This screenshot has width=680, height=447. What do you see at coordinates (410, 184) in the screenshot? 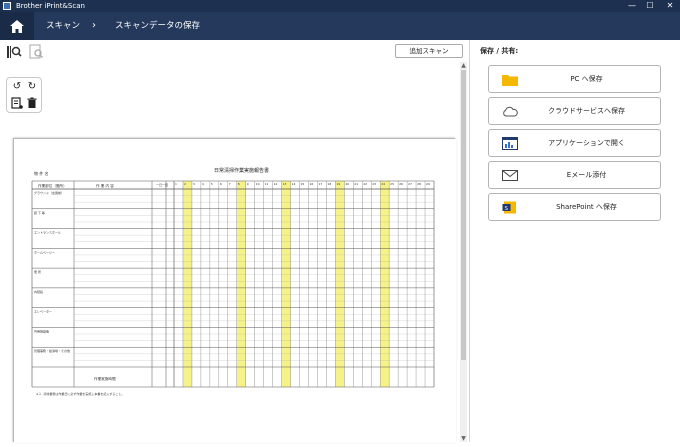
I see `svg-text: 27` at bounding box center [410, 184].